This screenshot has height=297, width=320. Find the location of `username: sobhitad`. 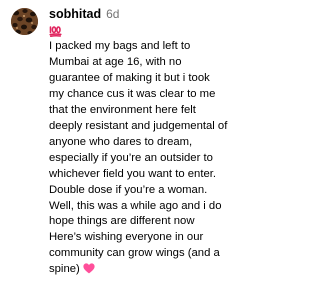

username: sobhitad is located at coordinates (75, 14).